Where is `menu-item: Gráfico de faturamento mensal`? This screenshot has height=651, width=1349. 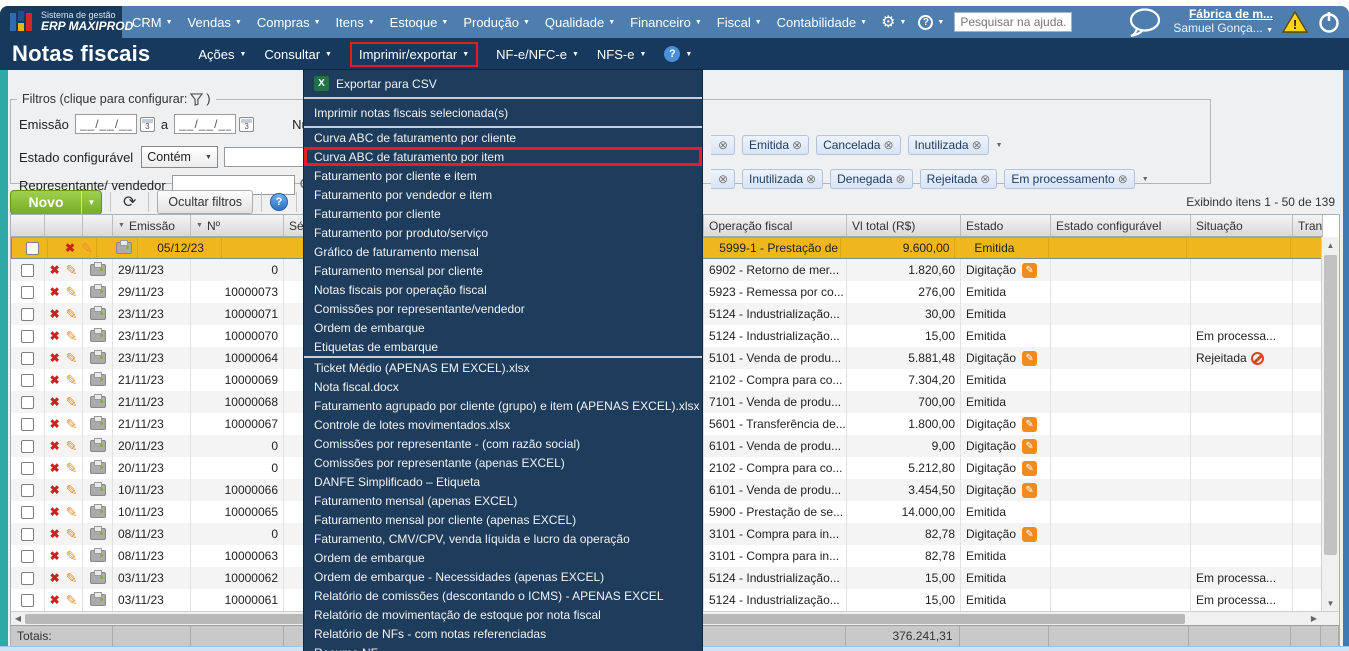 menu-item: Gráfico de faturamento mensal is located at coordinates (503, 251).